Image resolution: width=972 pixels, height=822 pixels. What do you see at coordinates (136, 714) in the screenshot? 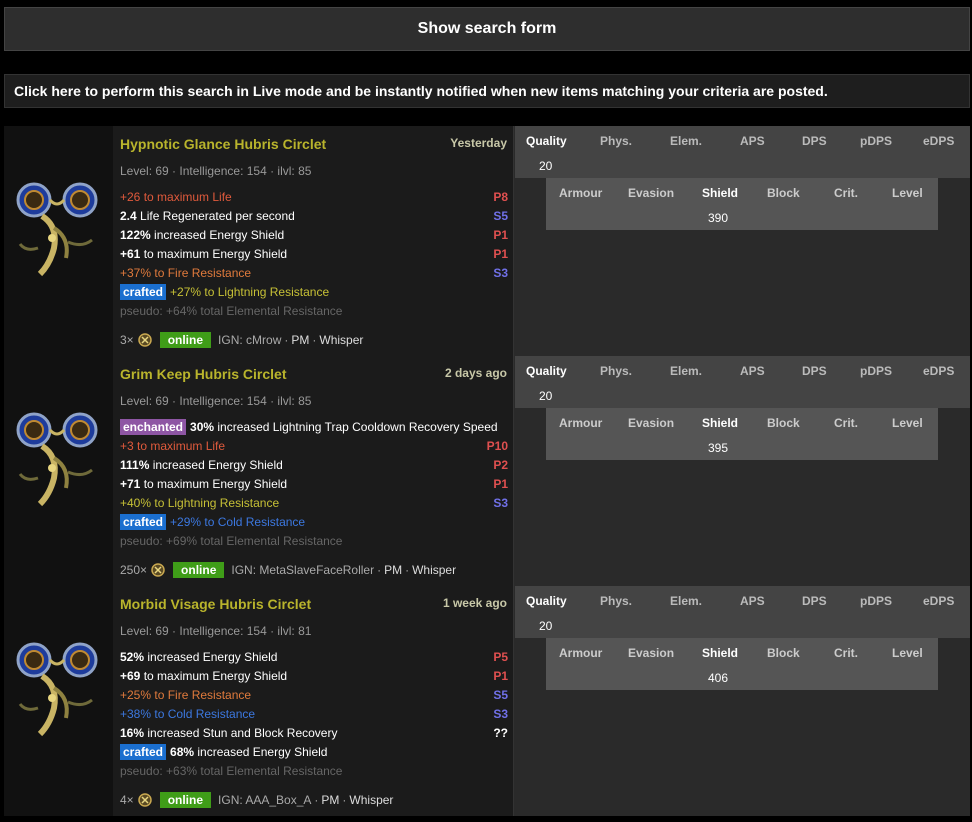
I see `mod-value: +38%` at bounding box center [136, 714].